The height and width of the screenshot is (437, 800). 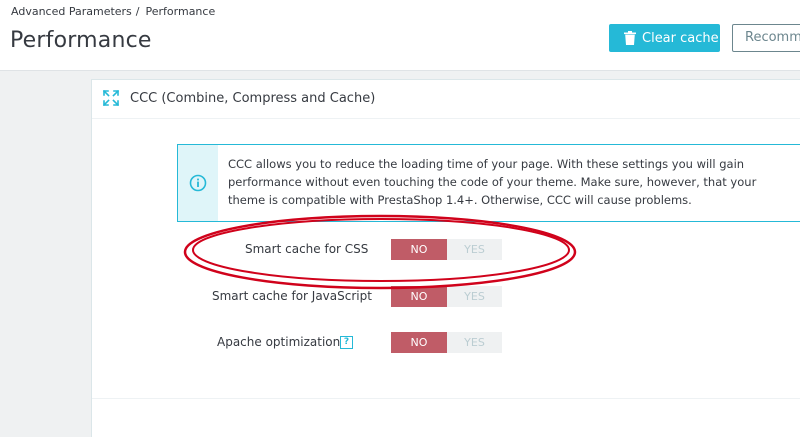 I want to click on smart-cache-css-switch: NO YES, so click(x=446, y=249).